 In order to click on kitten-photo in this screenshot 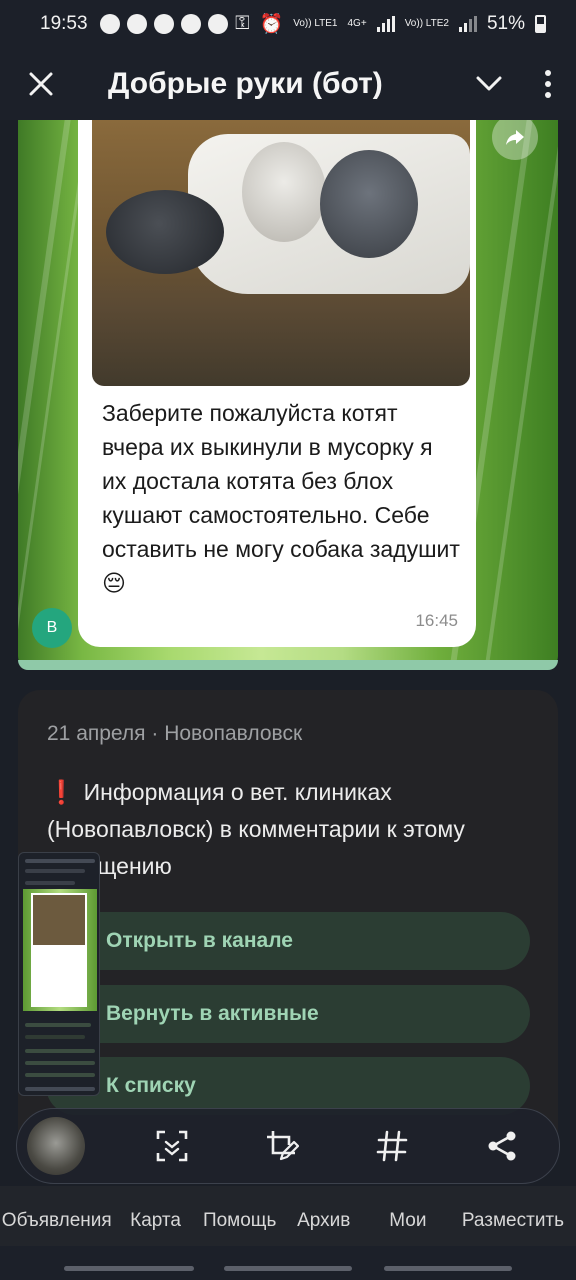, I will do `click(281, 253)`.